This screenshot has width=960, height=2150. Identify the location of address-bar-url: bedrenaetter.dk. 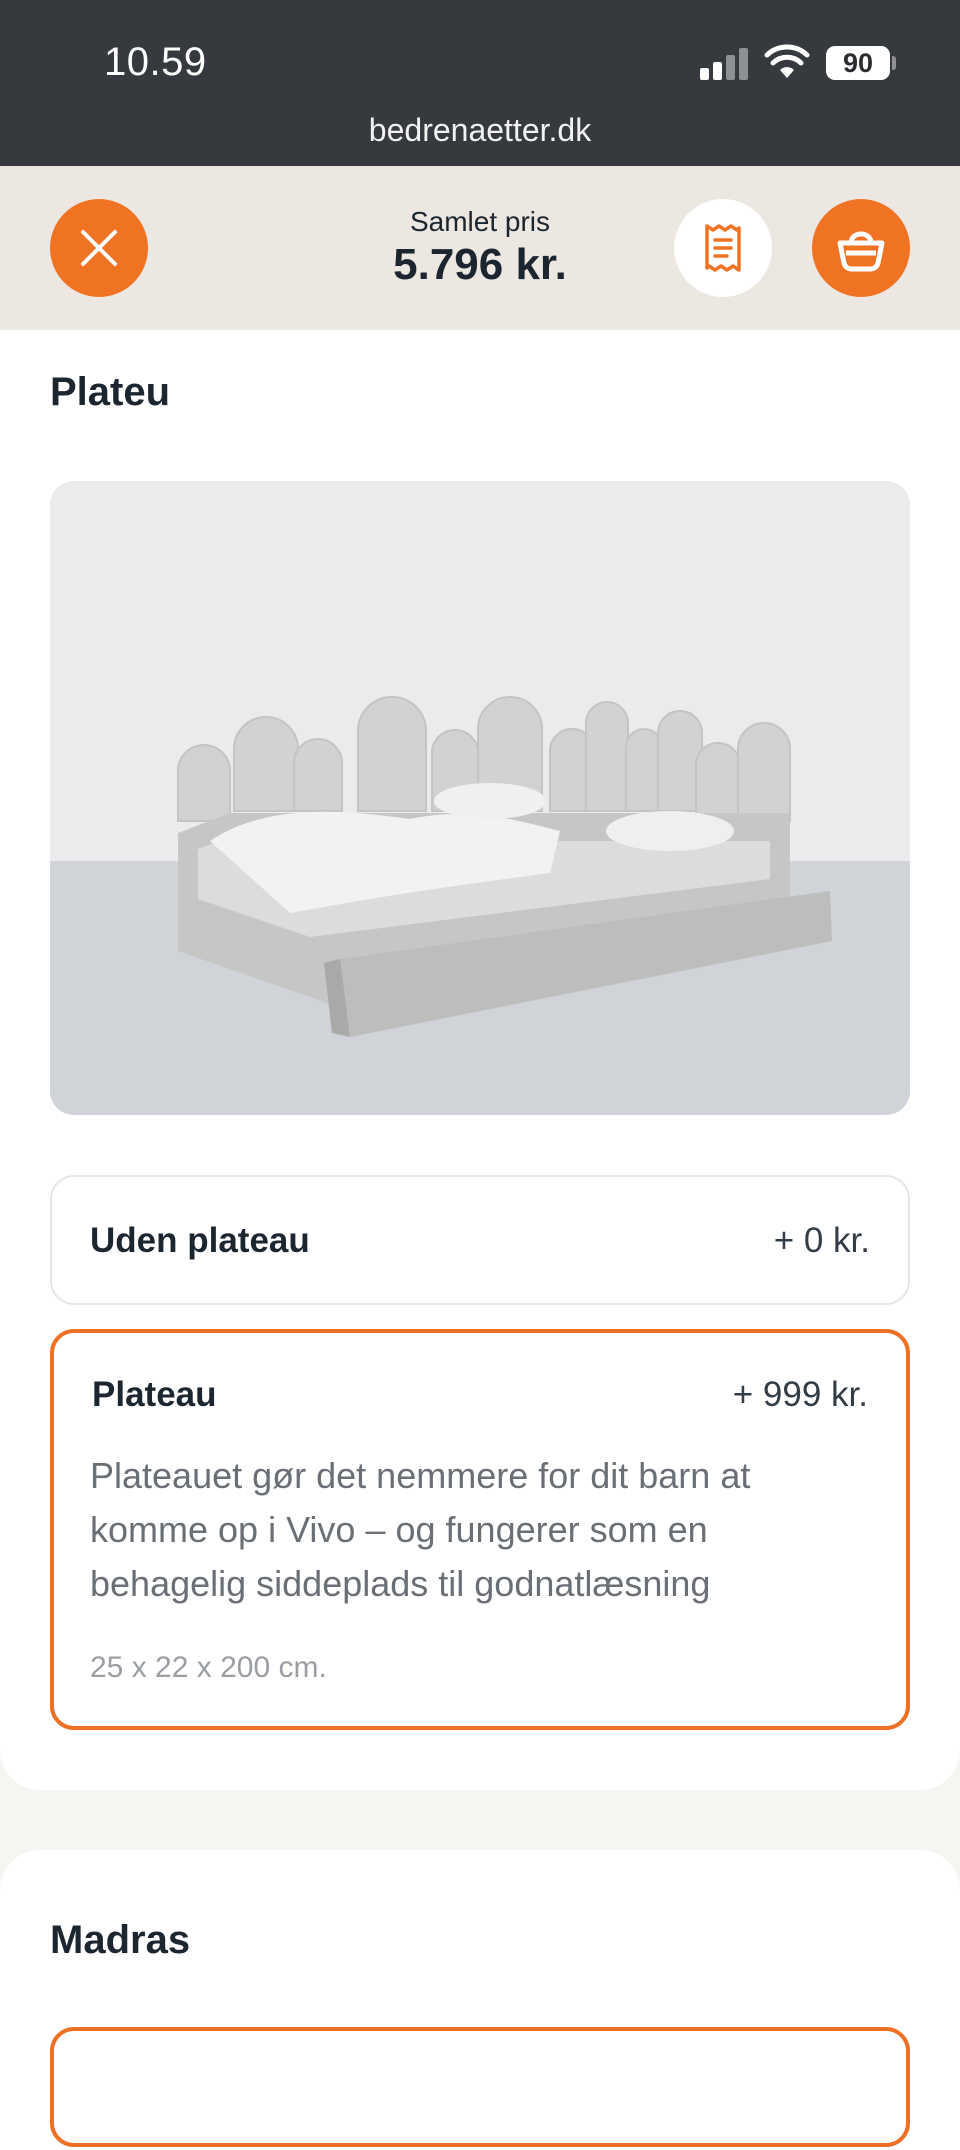
(480, 130).